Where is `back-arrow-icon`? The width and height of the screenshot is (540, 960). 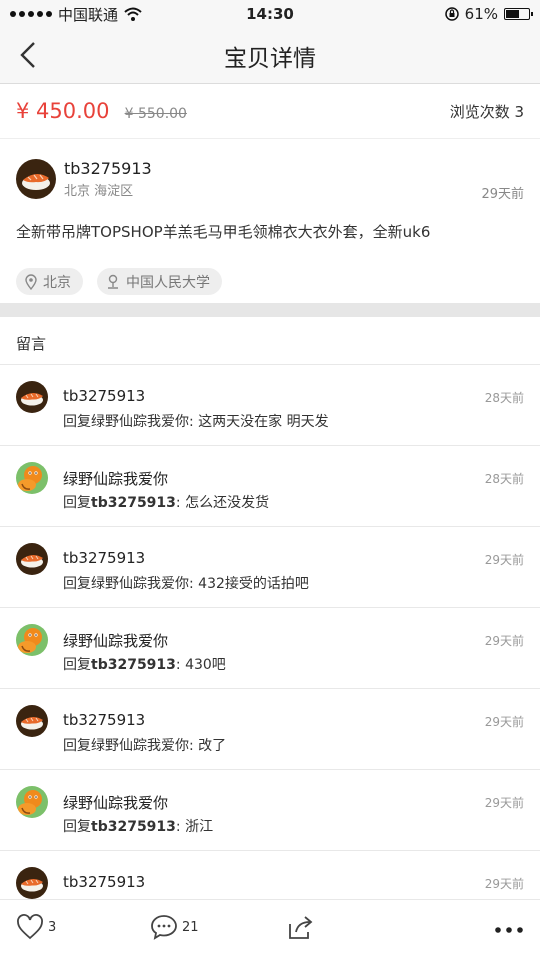 back-arrow-icon is located at coordinates (29, 55).